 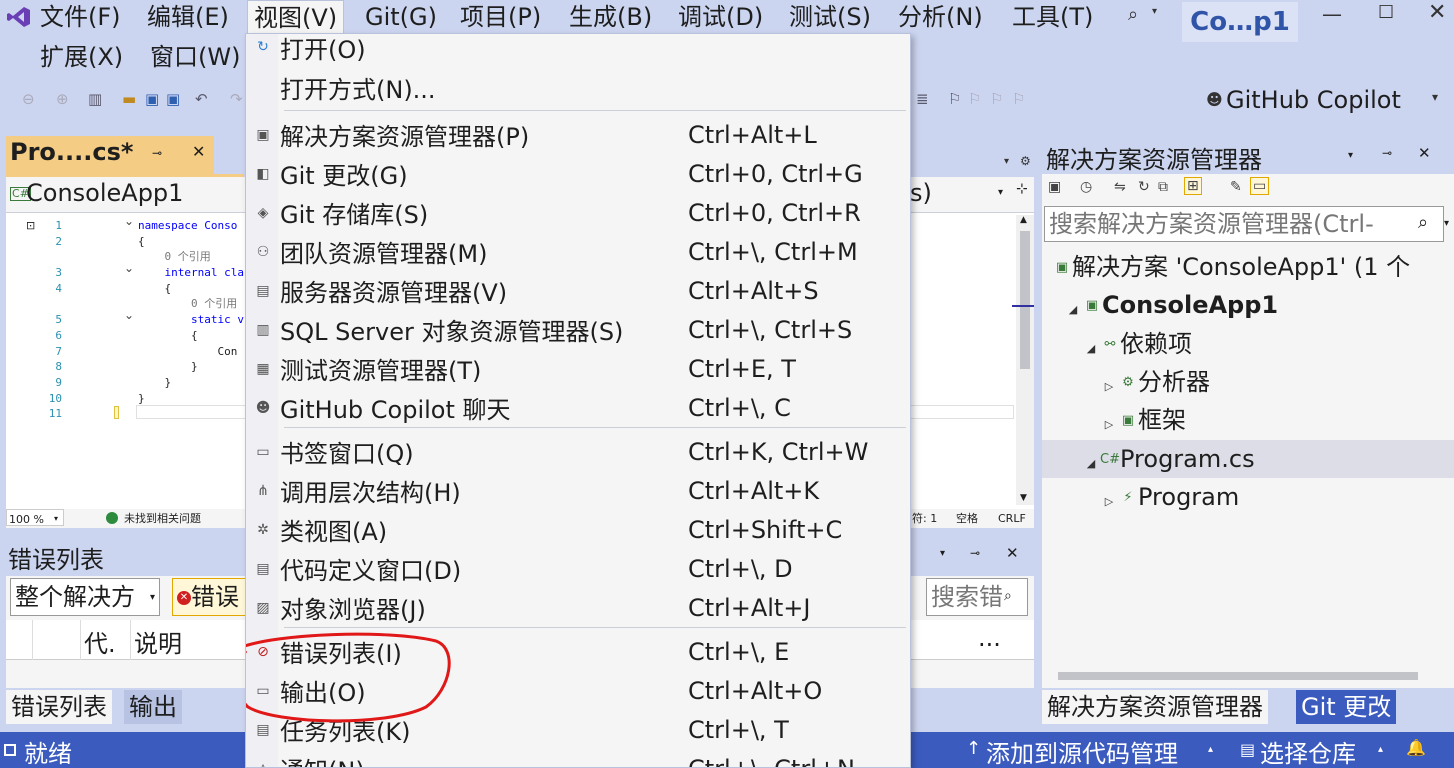 What do you see at coordinates (1155, 382) in the screenshot?
I see `tree-node: ▷ ⚙ 分析器` at bounding box center [1155, 382].